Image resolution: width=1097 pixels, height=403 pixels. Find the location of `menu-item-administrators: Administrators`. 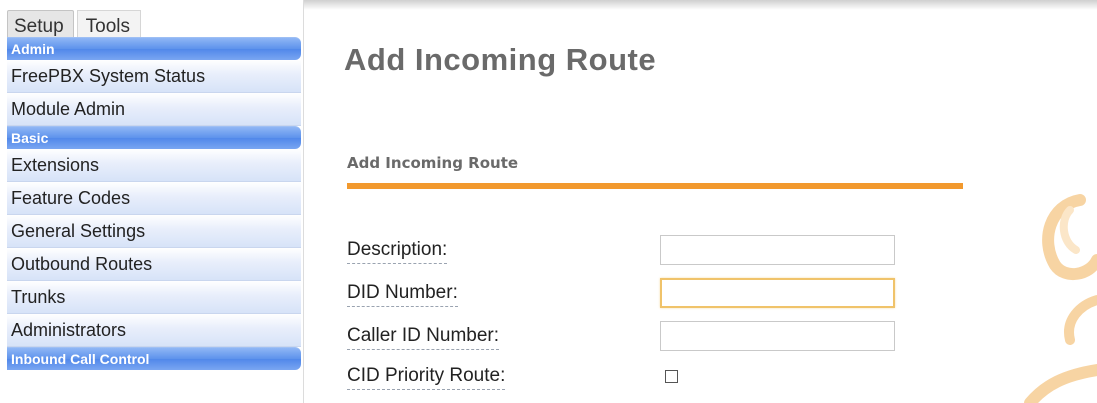

menu-item-administrators: Administrators is located at coordinates (154, 330).